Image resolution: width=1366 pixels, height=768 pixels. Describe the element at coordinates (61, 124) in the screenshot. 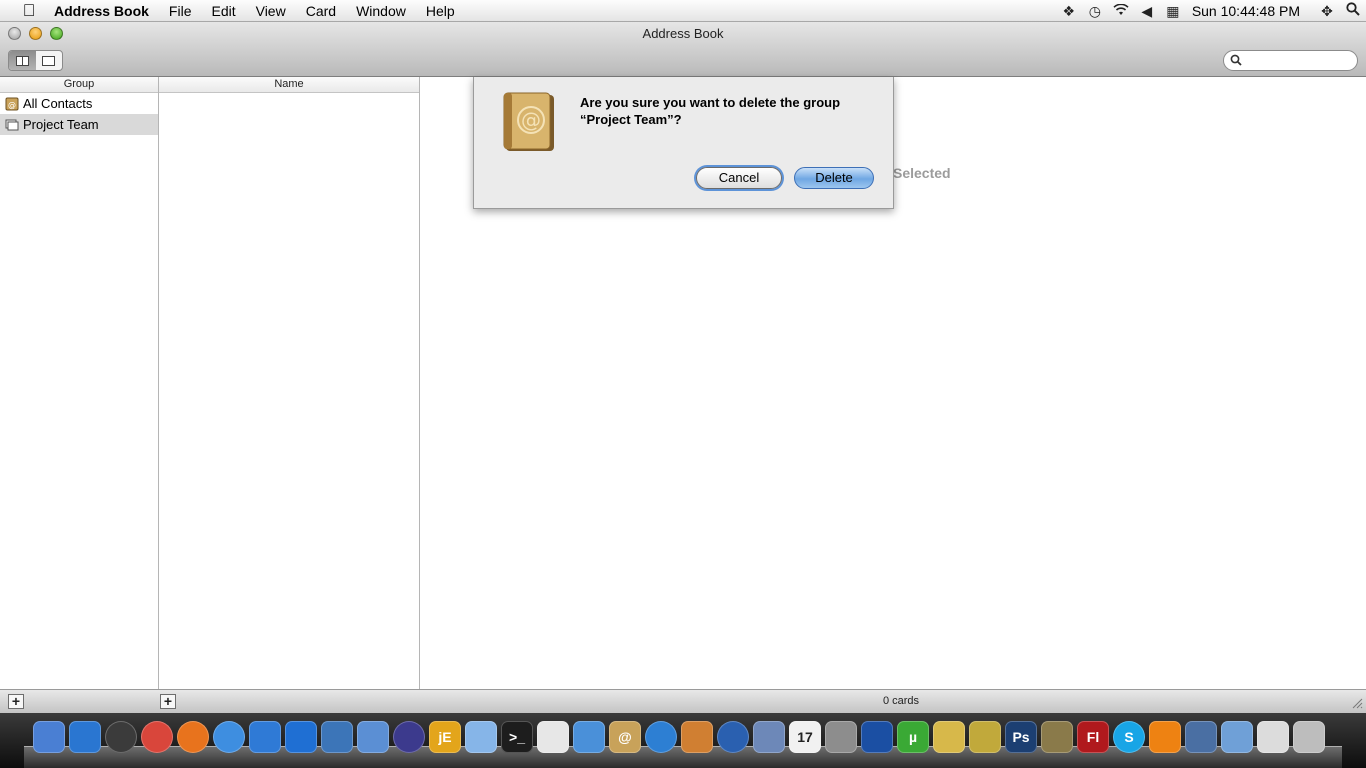

I see `group-label: Project Team` at that location.